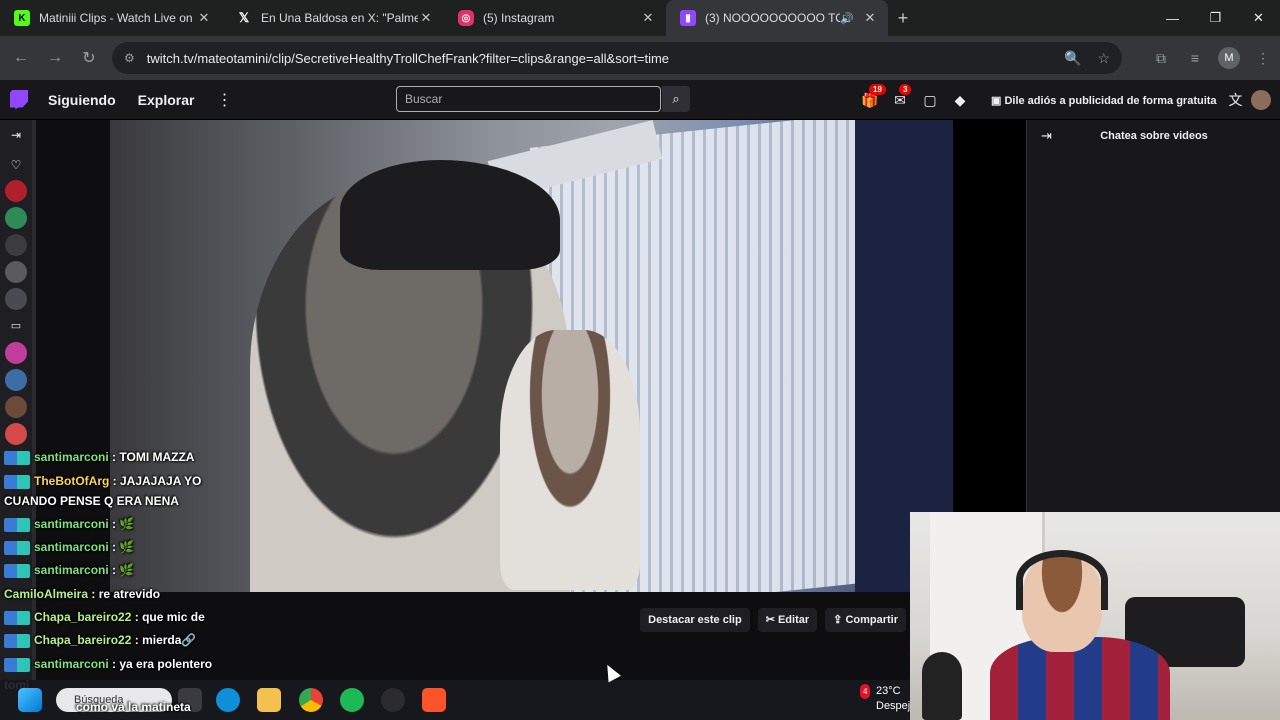 The height and width of the screenshot is (720, 1280). Describe the element at coordinates (528, 99) in the screenshot. I see `search-input: Buscar` at that location.